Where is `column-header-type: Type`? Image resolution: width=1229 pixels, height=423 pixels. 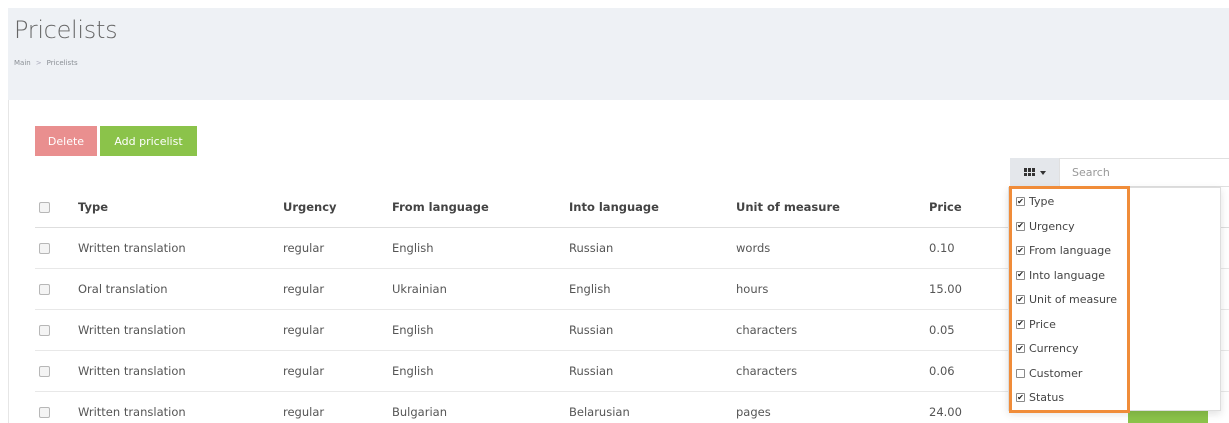
column-header-type: Type is located at coordinates (93, 207).